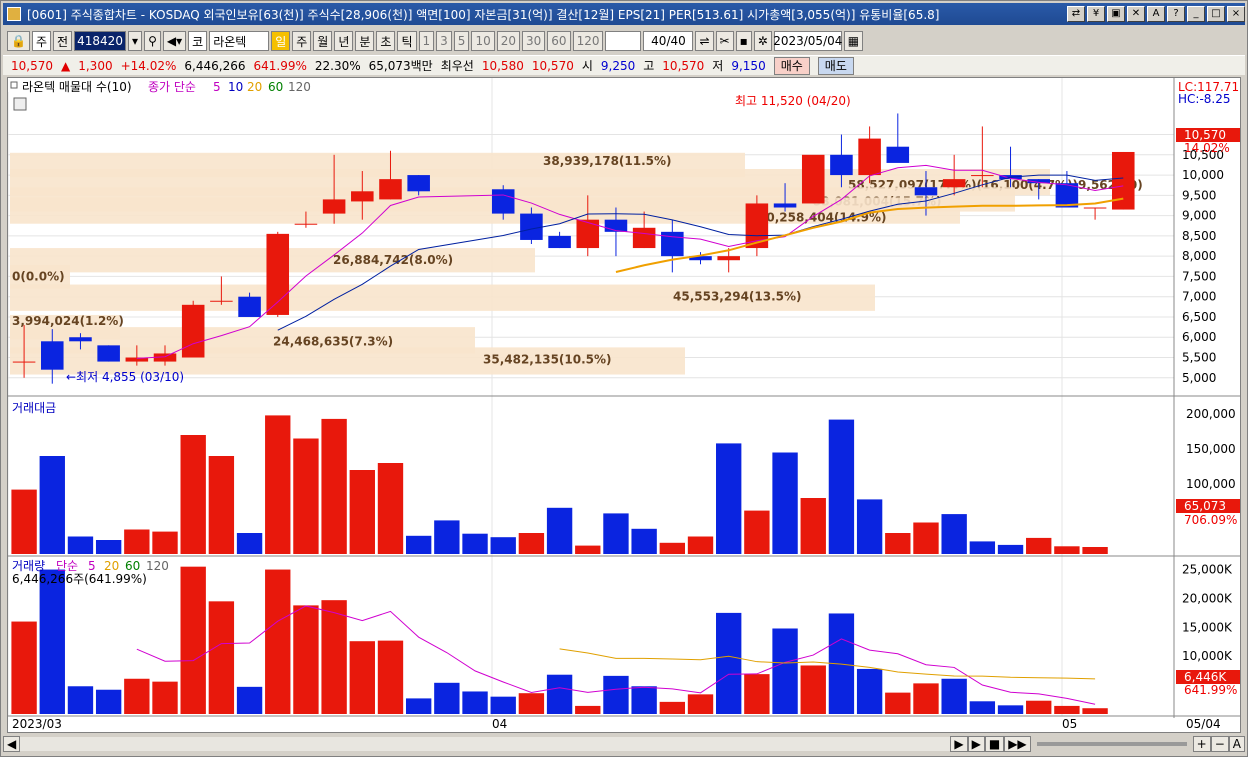 Image resolution: width=1248 pixels, height=757 pixels. I want to click on ma120-legend: 120, so click(299, 87).